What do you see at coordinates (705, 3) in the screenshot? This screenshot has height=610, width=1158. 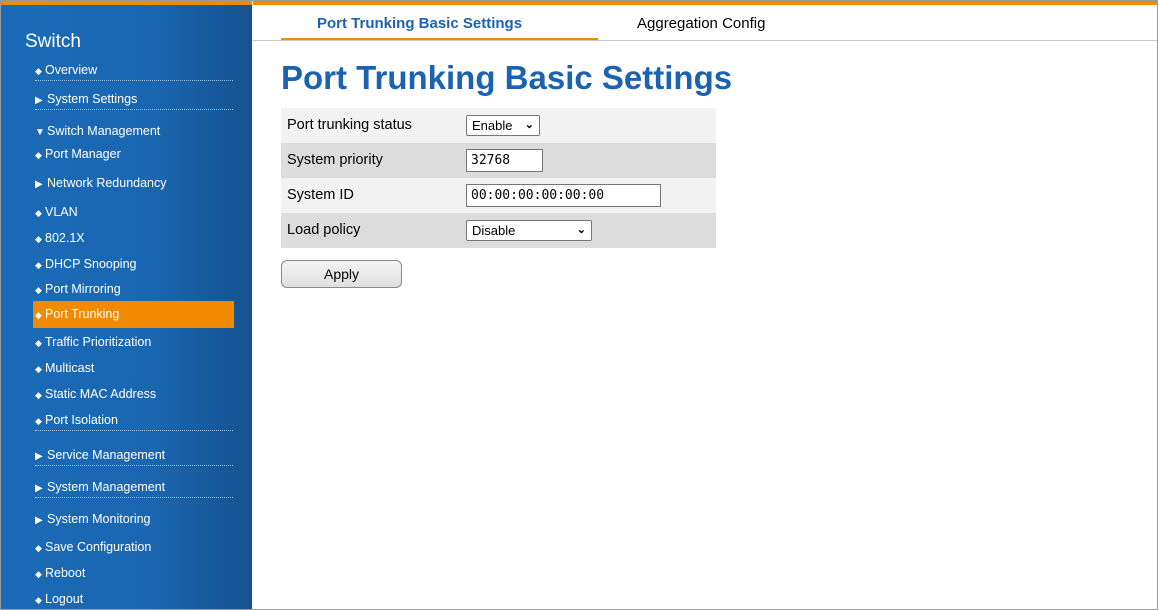 I see `top-accent-bar` at bounding box center [705, 3].